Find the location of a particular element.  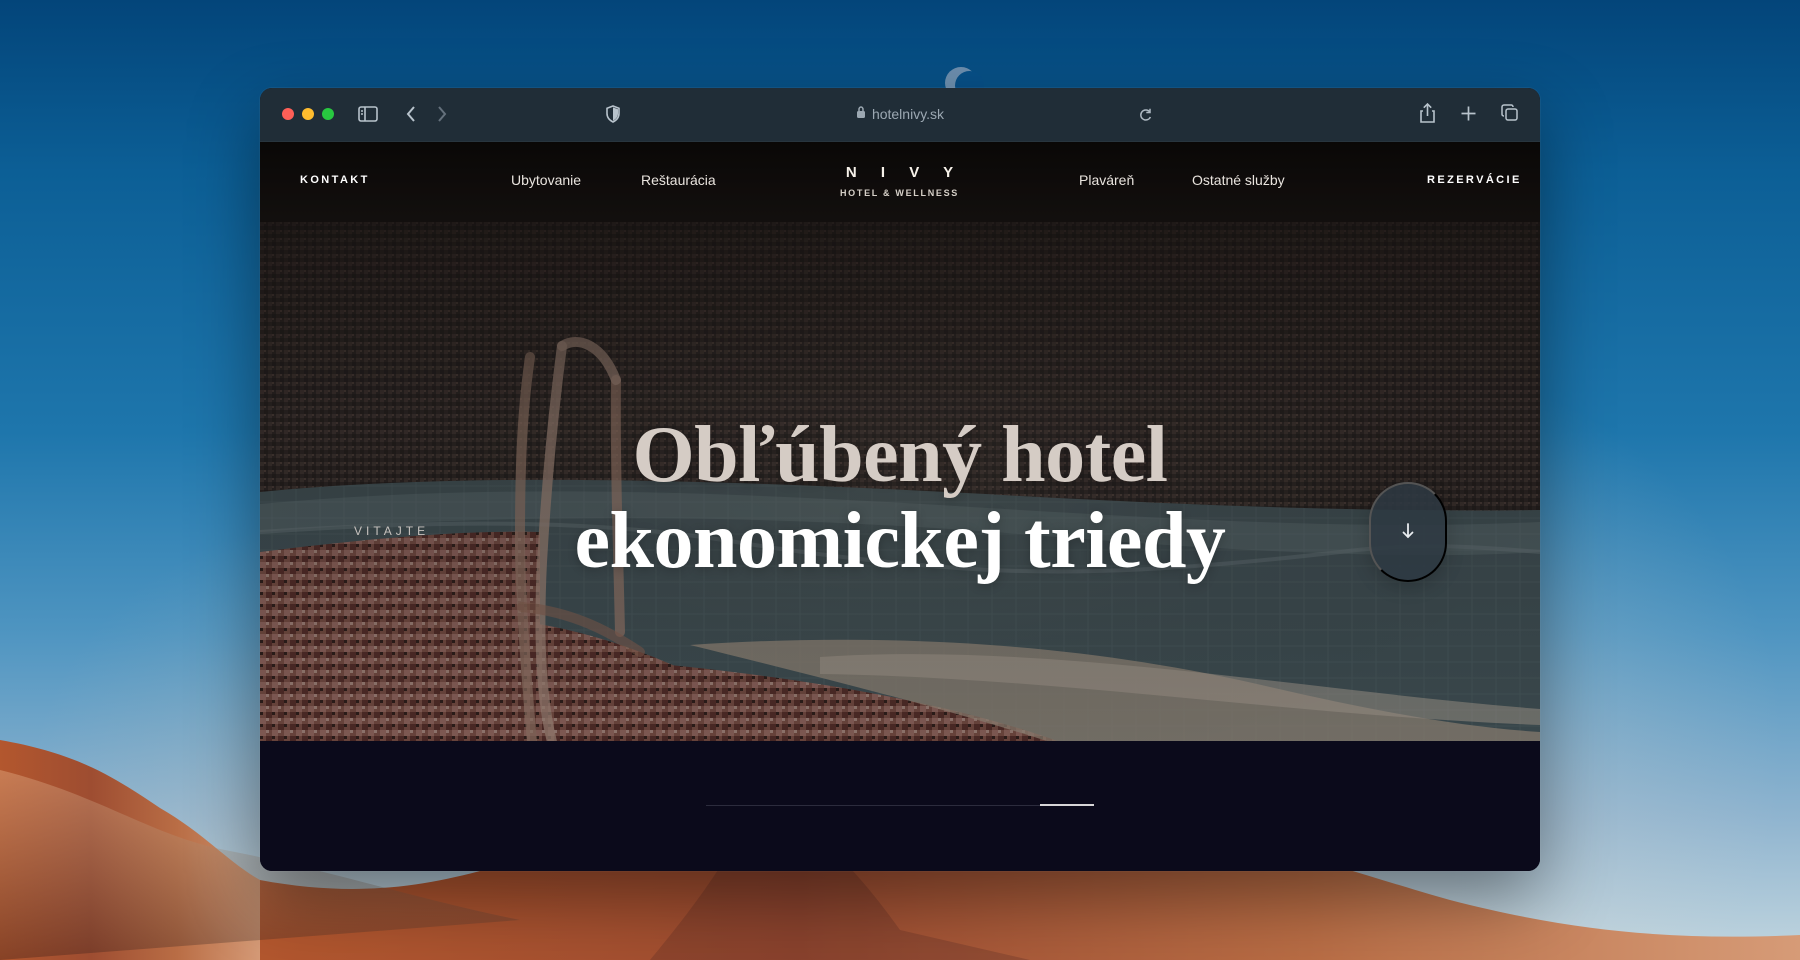

plus-icon is located at coordinates (1468, 113).